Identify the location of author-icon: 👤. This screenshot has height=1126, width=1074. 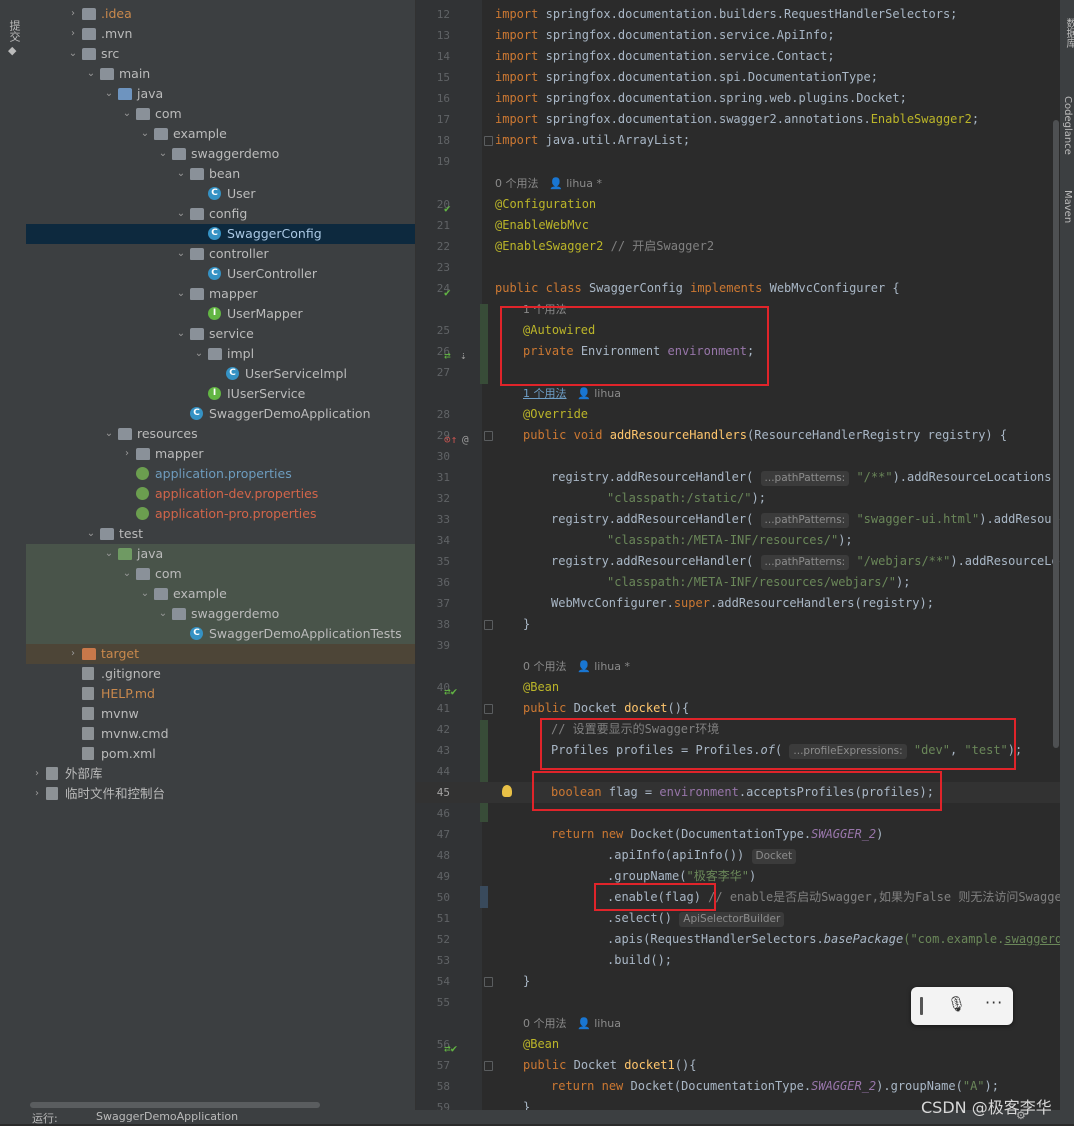
(584, 1023).